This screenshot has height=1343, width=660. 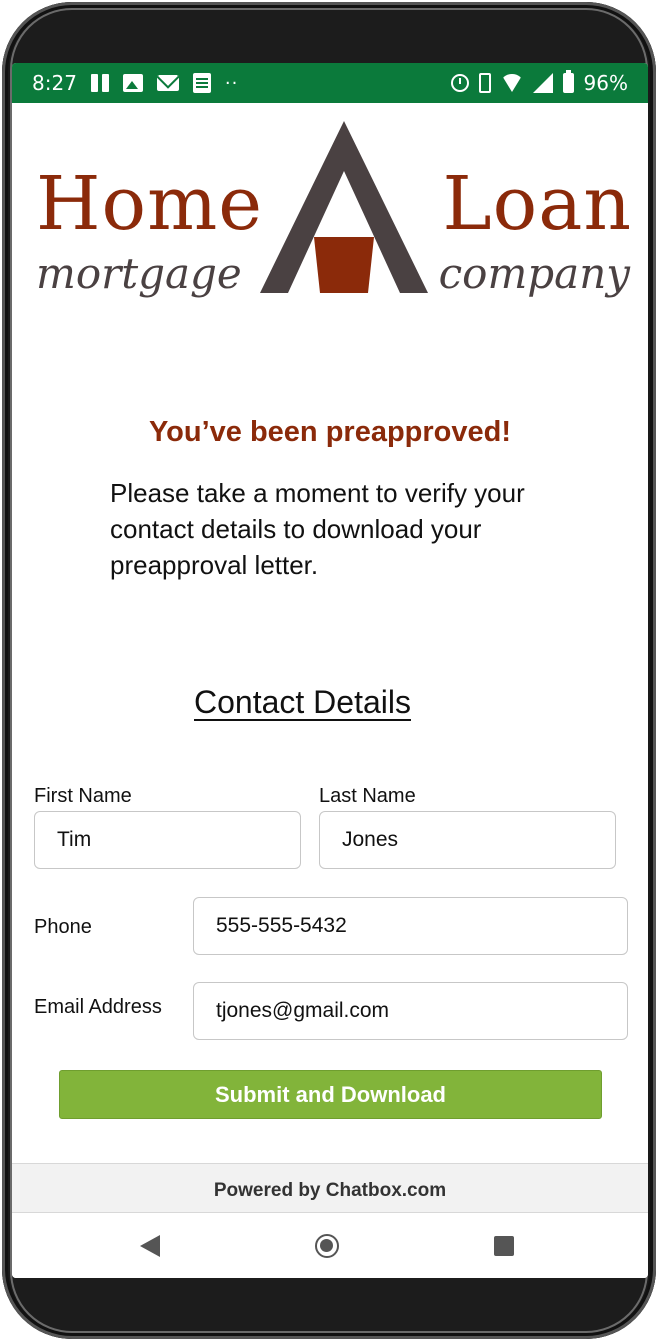 I want to click on battery-percent: 96%, so click(x=605, y=83).